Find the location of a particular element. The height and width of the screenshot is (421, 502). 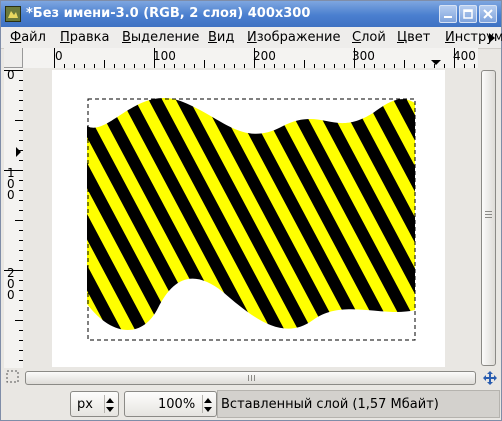

menu-edit-mnemonic: П is located at coordinates (65, 37).